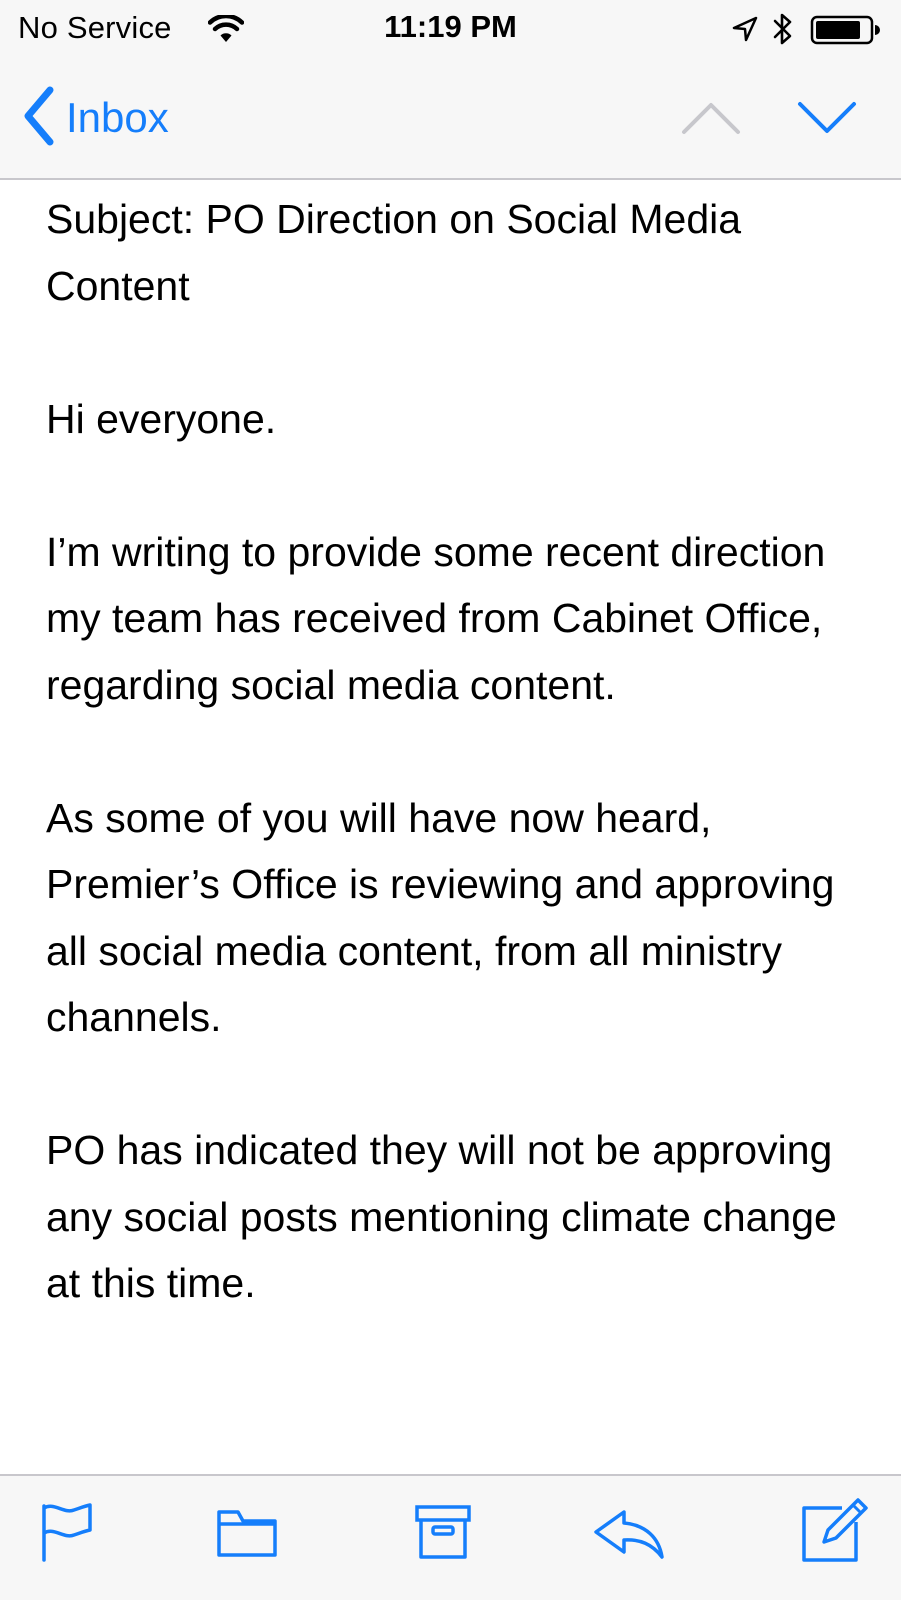 The image size is (901, 1600). What do you see at coordinates (846, 30) in the screenshot?
I see `battery-icon` at bounding box center [846, 30].